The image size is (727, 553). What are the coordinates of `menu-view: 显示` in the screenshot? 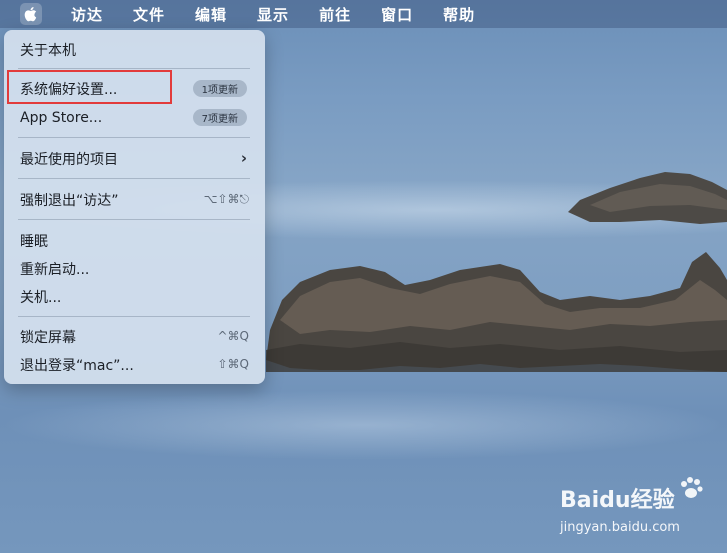 It's located at (273, 14).